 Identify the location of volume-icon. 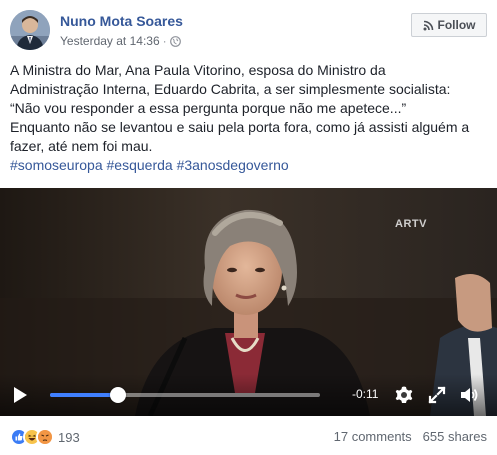
(469, 395).